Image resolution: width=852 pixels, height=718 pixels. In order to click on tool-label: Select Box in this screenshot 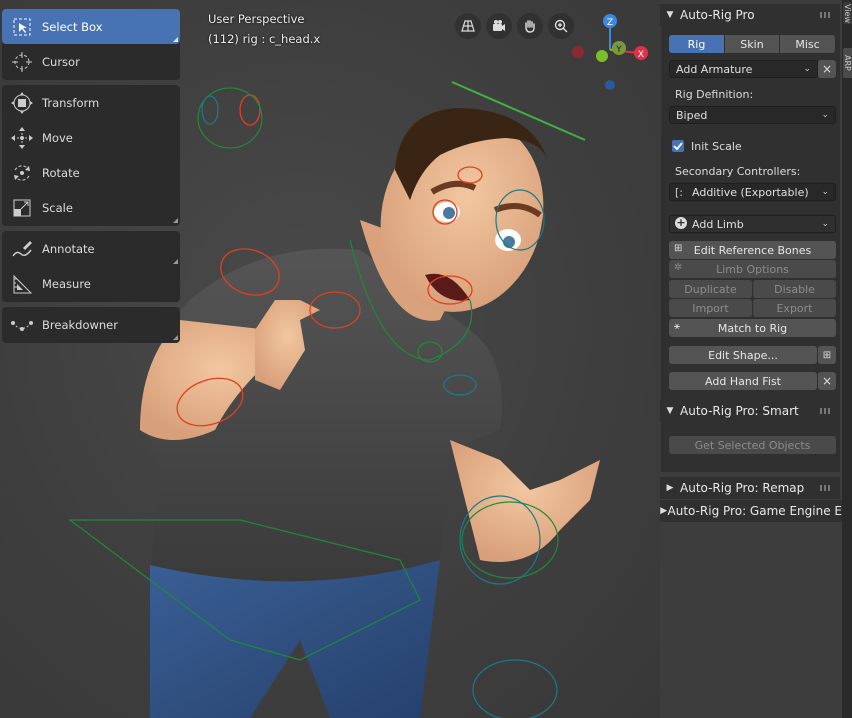, I will do `click(72, 26)`.